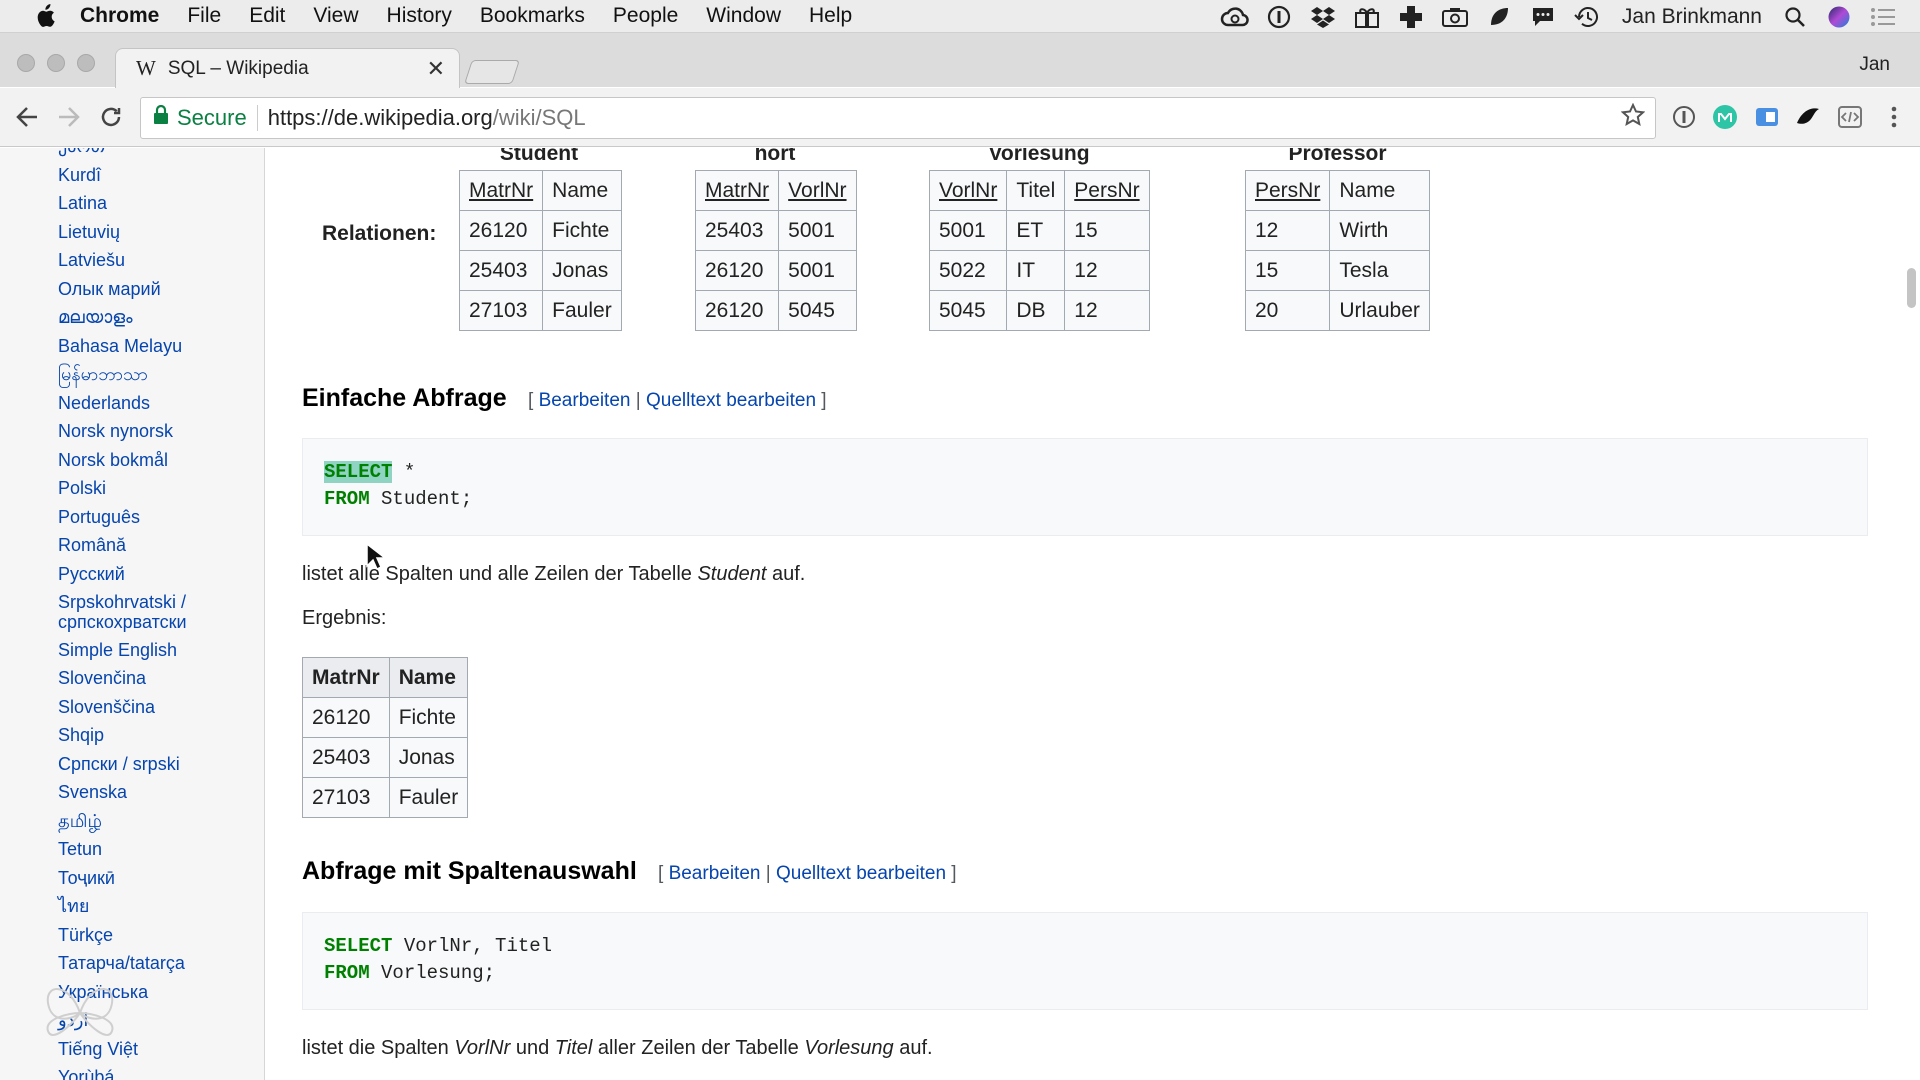  I want to click on sidebar-language-link: Slovenščina, so click(158, 707).